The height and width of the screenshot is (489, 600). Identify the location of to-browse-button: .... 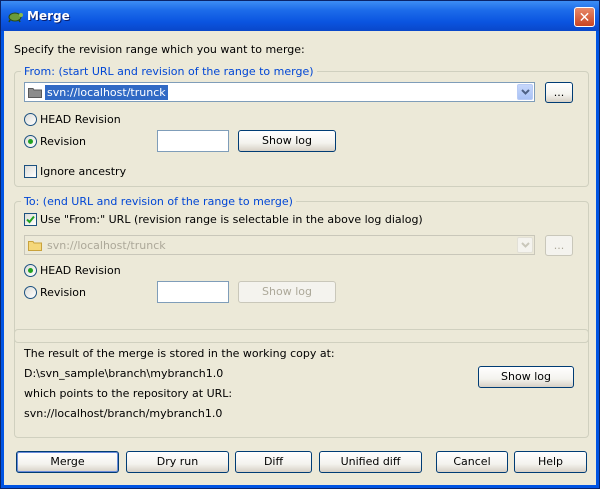
(559, 245).